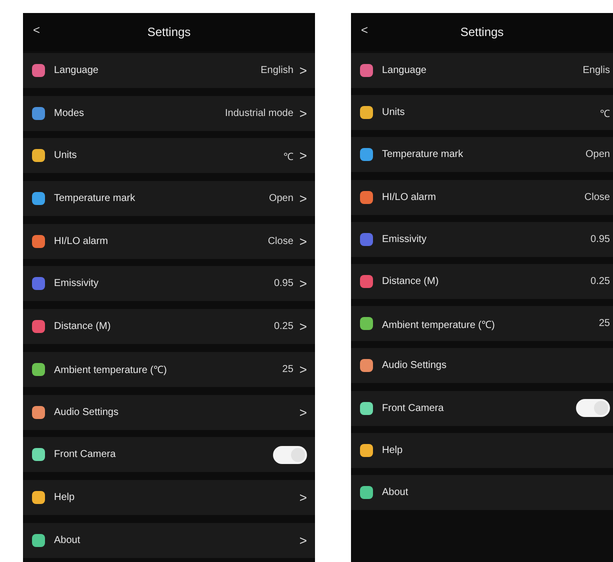 This screenshot has width=613, height=562. What do you see at coordinates (169, 326) in the screenshot?
I see `settings-row: Distance (M) 0.25 >` at bounding box center [169, 326].